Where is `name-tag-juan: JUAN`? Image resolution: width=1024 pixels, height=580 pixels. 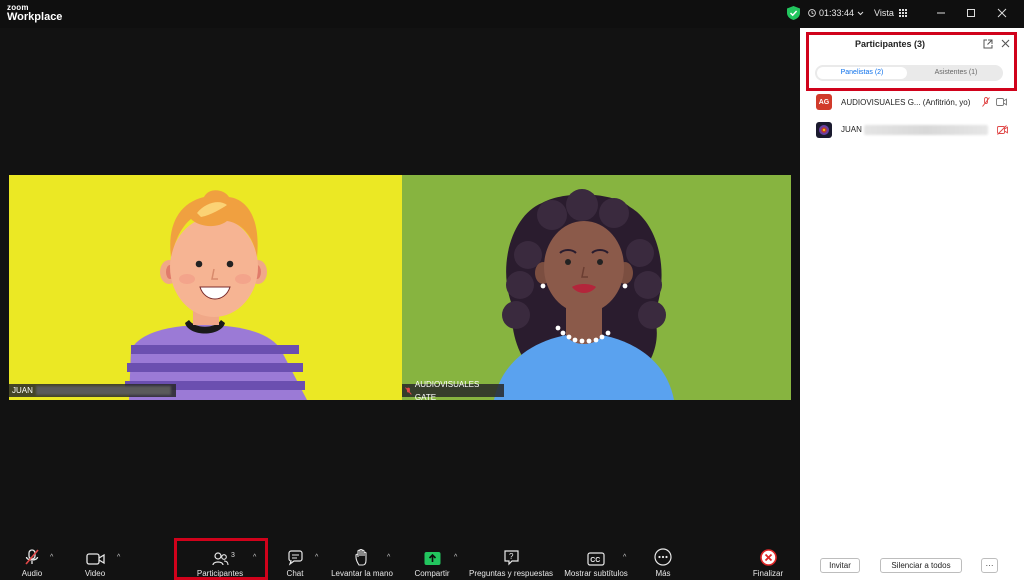
name-tag-juan: JUAN is located at coordinates (92, 390).